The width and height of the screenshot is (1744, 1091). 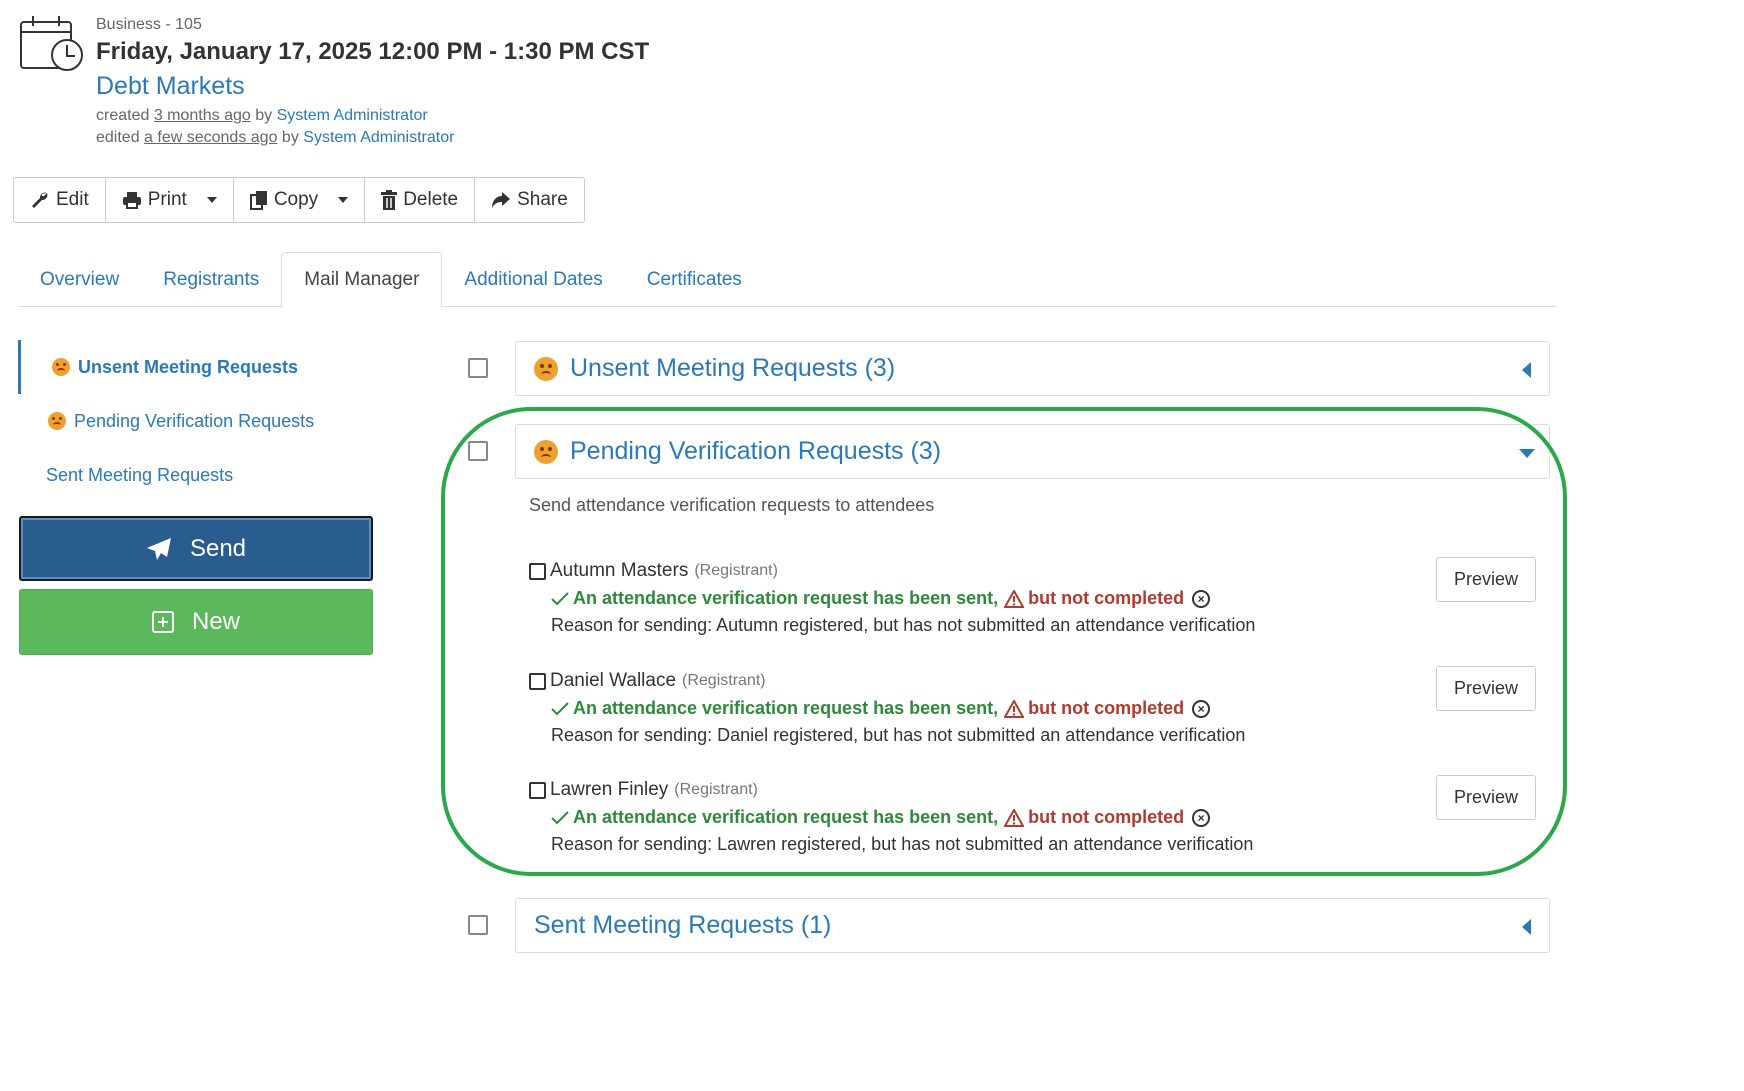 What do you see at coordinates (258, 200) in the screenshot?
I see `copy-icon` at bounding box center [258, 200].